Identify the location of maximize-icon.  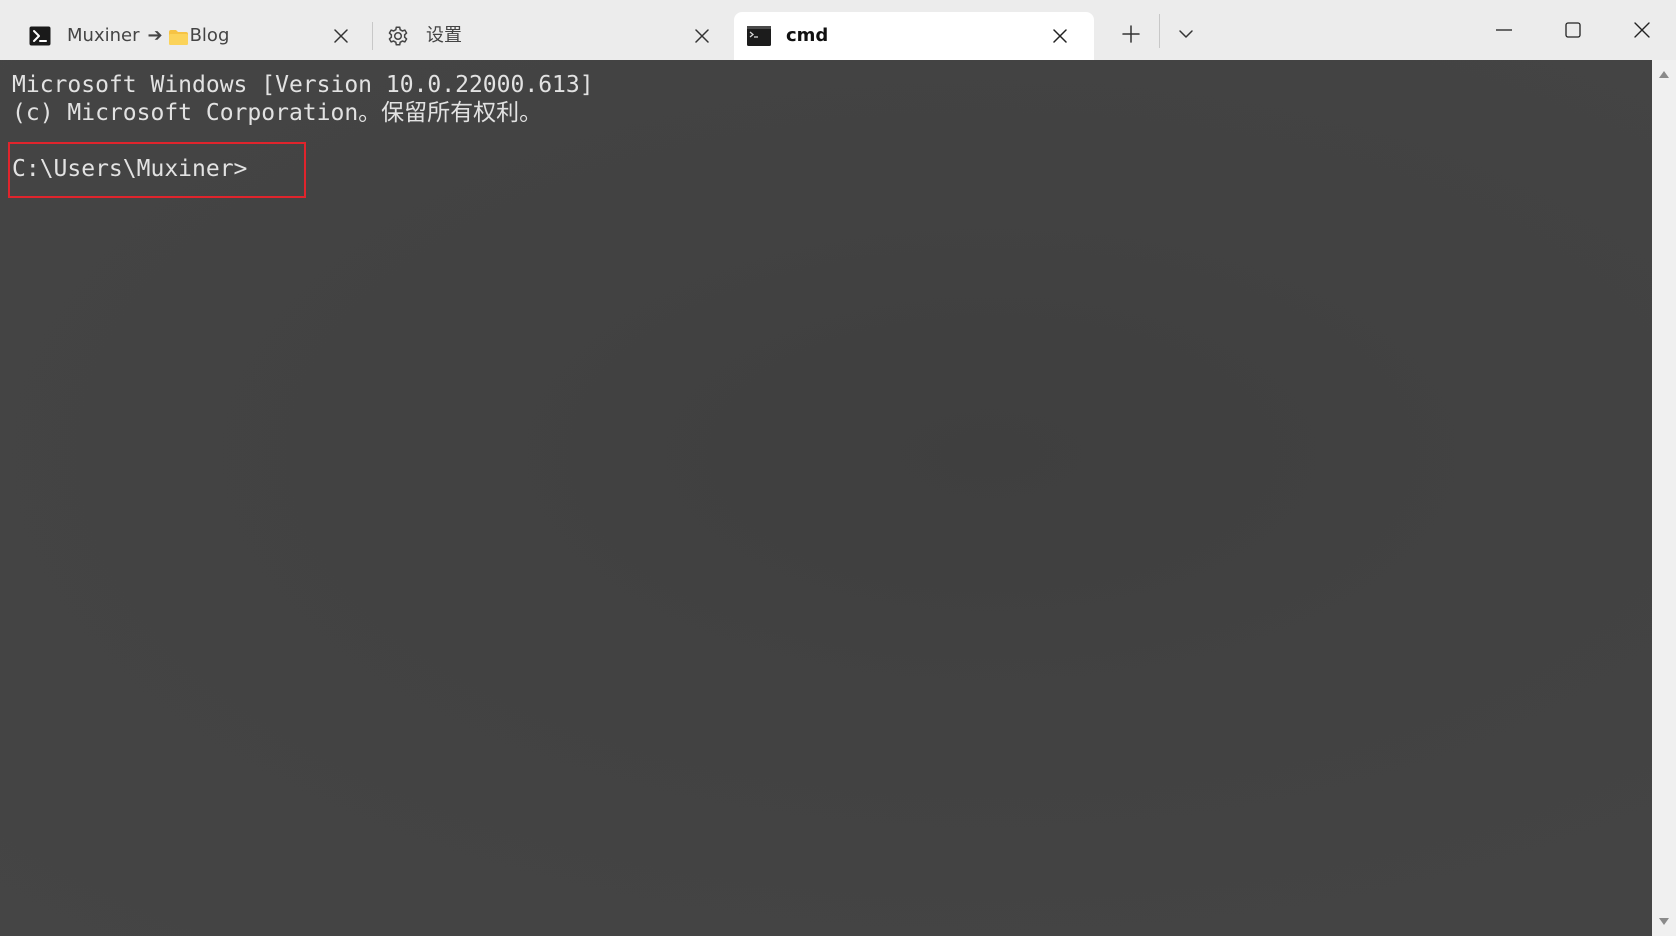
(1573, 30).